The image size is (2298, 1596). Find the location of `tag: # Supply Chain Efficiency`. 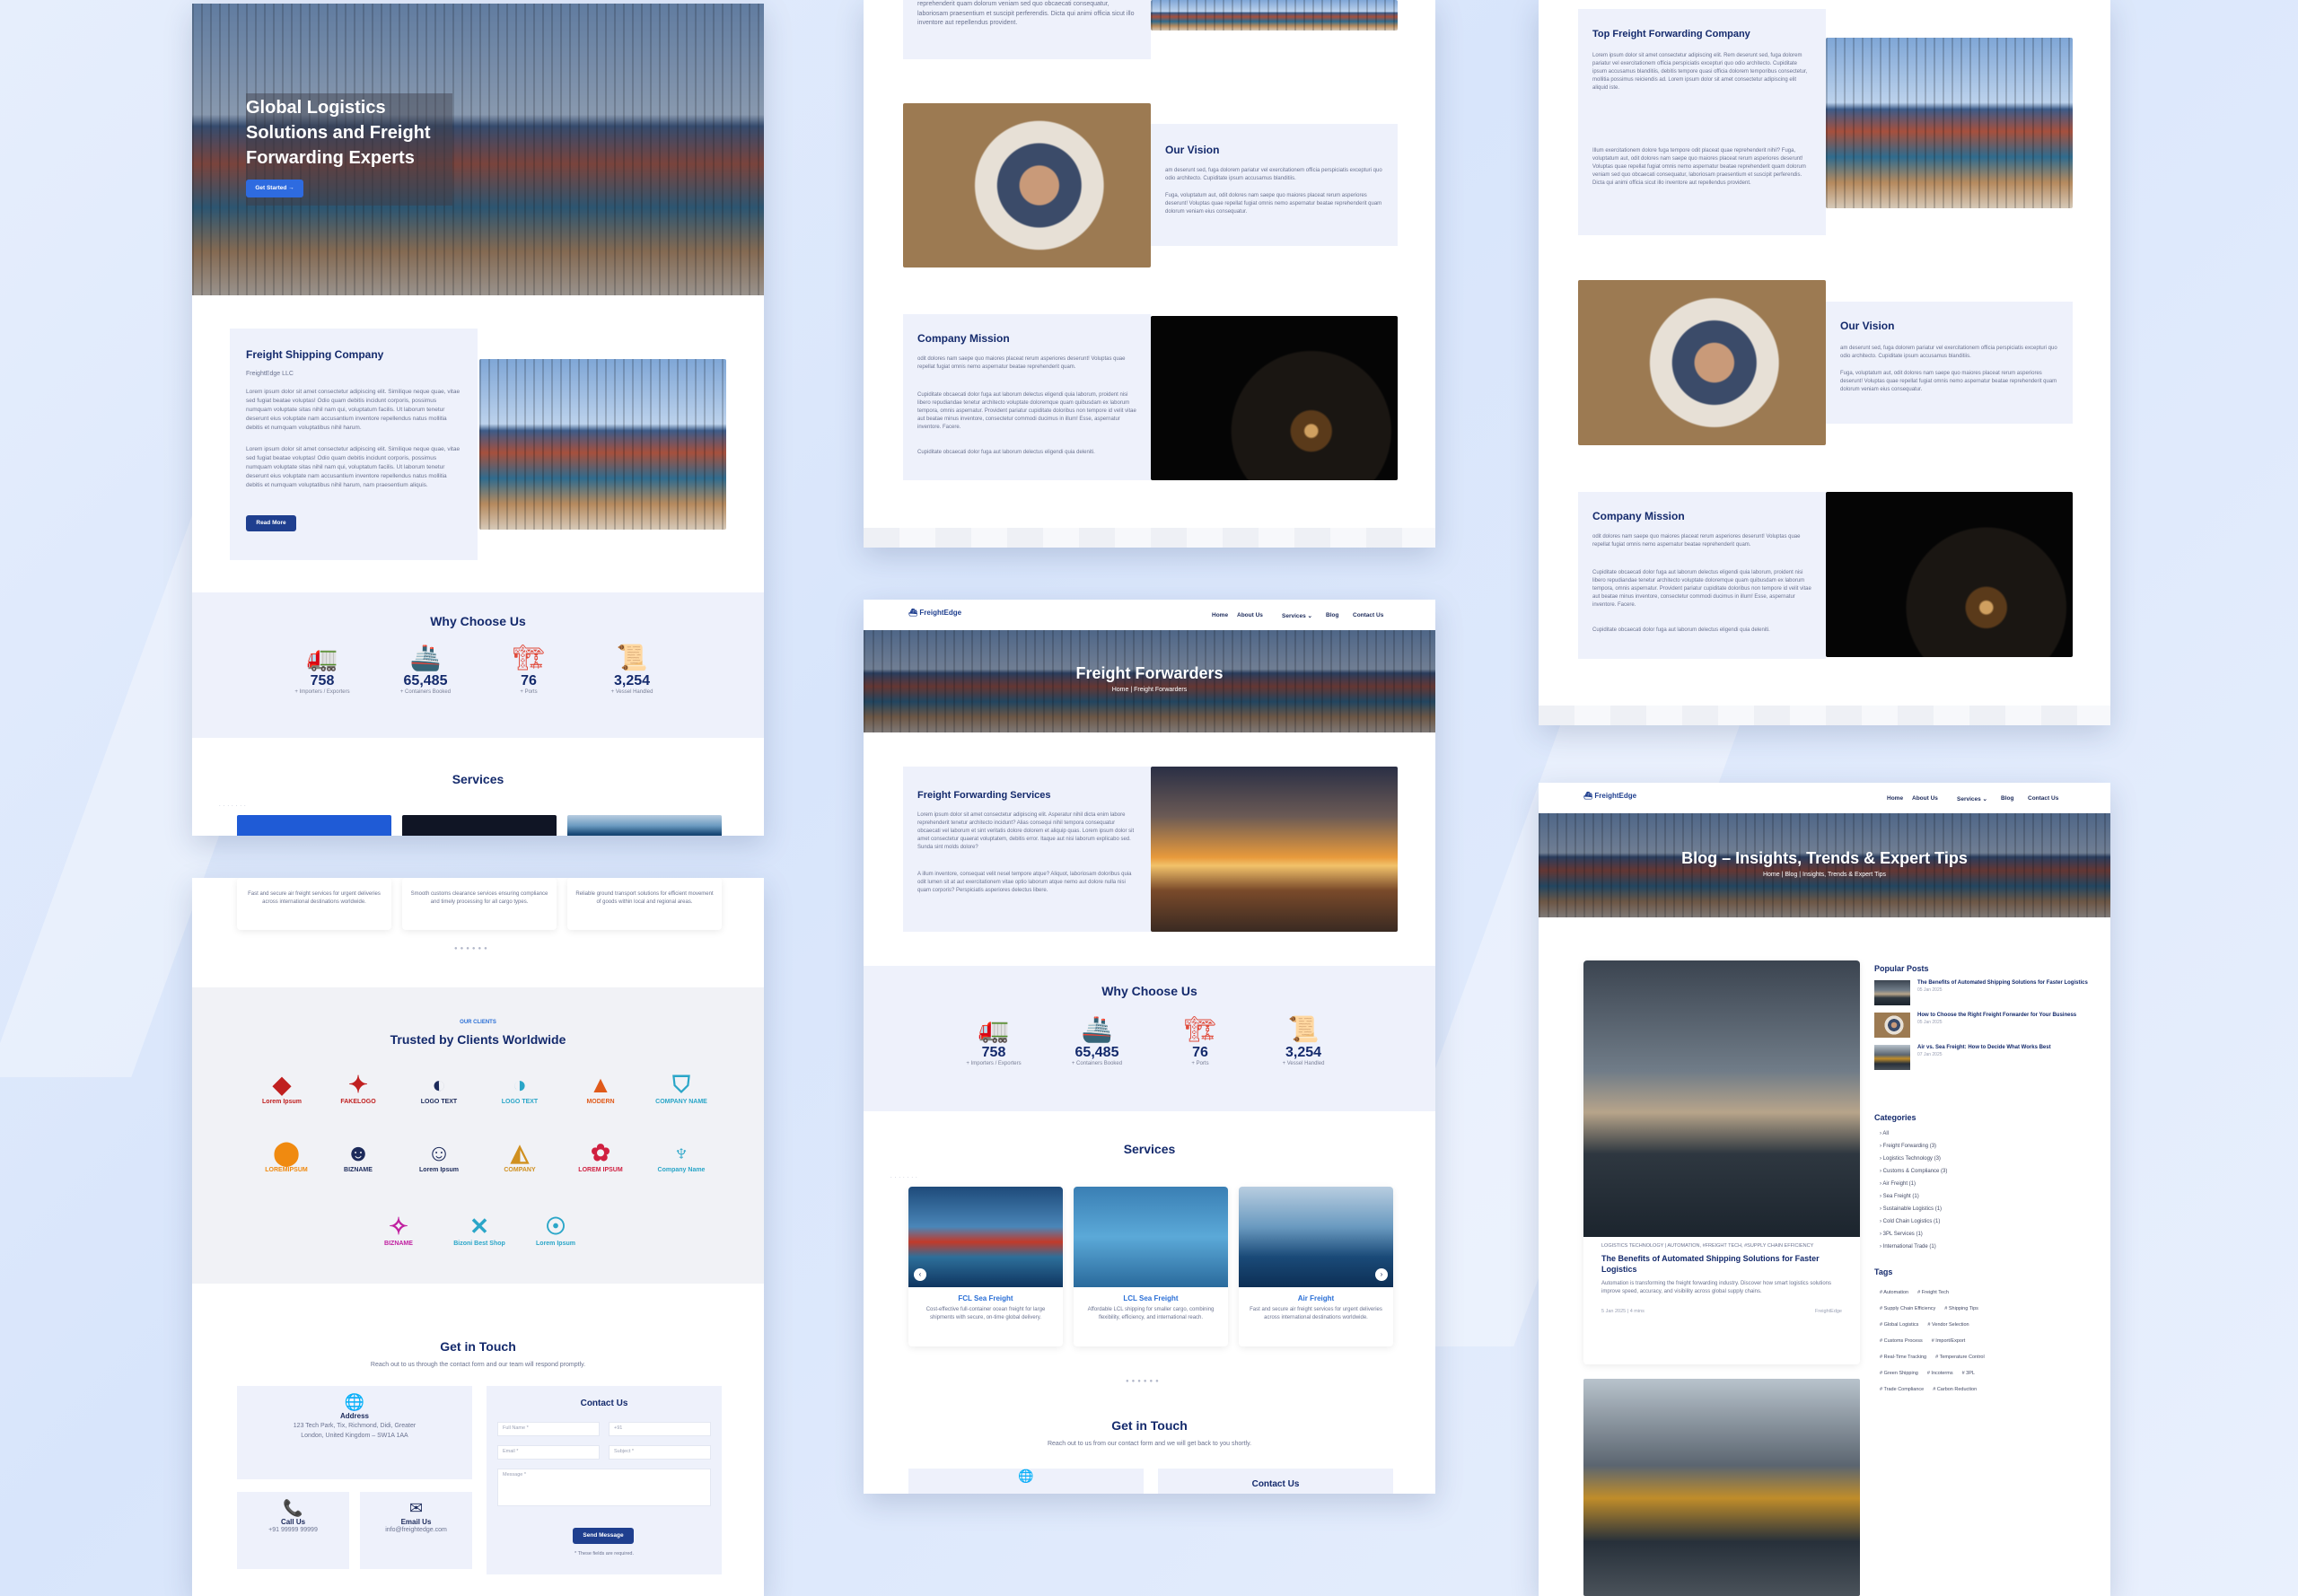

tag: # Supply Chain Efficiency is located at coordinates (1908, 1308).